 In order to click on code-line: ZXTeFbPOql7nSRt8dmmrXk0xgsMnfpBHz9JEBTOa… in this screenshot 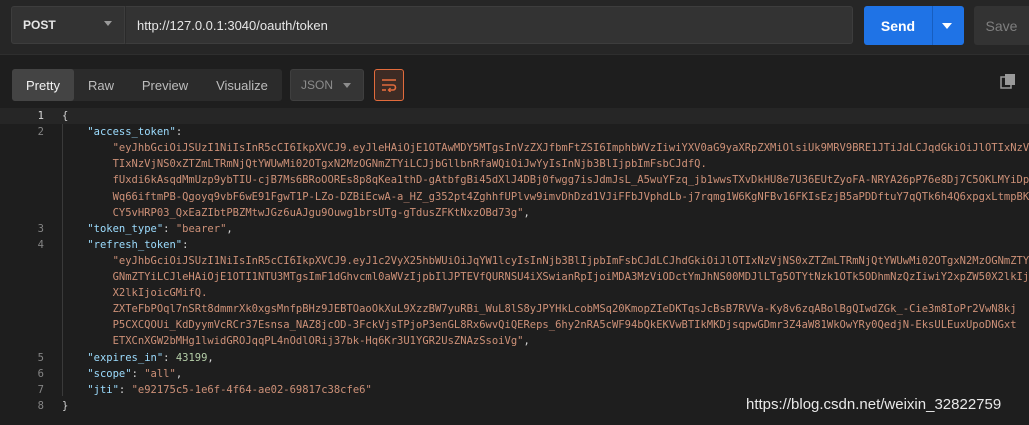, I will do `click(514, 309)`.